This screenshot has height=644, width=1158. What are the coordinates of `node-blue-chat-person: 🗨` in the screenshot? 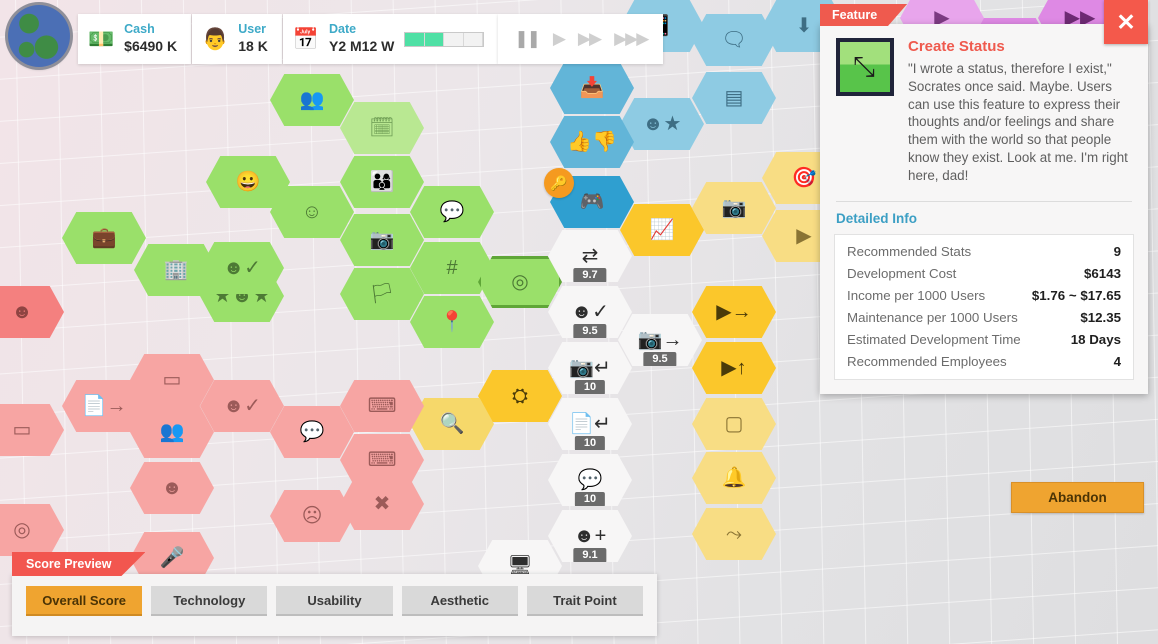 It's located at (734, 40).